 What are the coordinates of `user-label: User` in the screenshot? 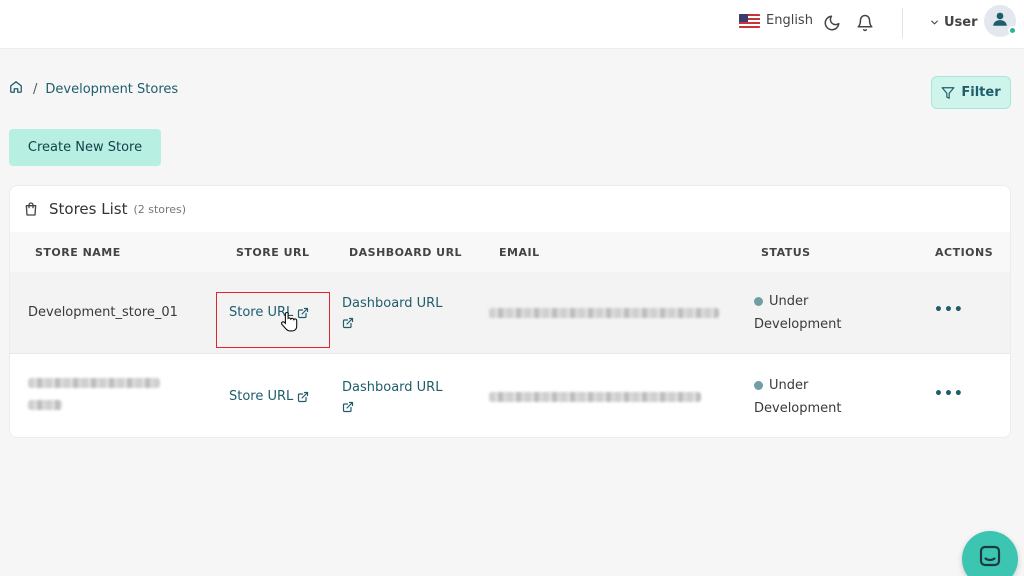 It's located at (961, 22).